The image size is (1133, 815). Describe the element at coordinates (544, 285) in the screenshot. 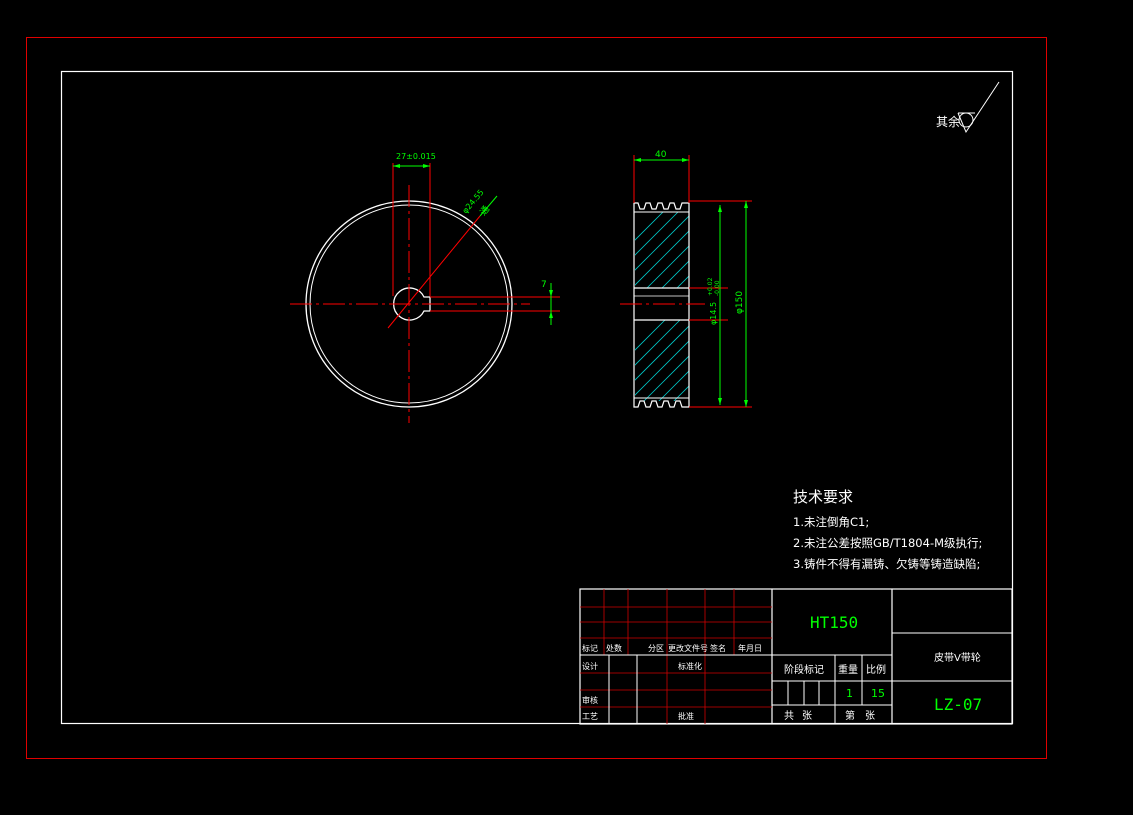

I see `dim-key-depth: 7` at that location.